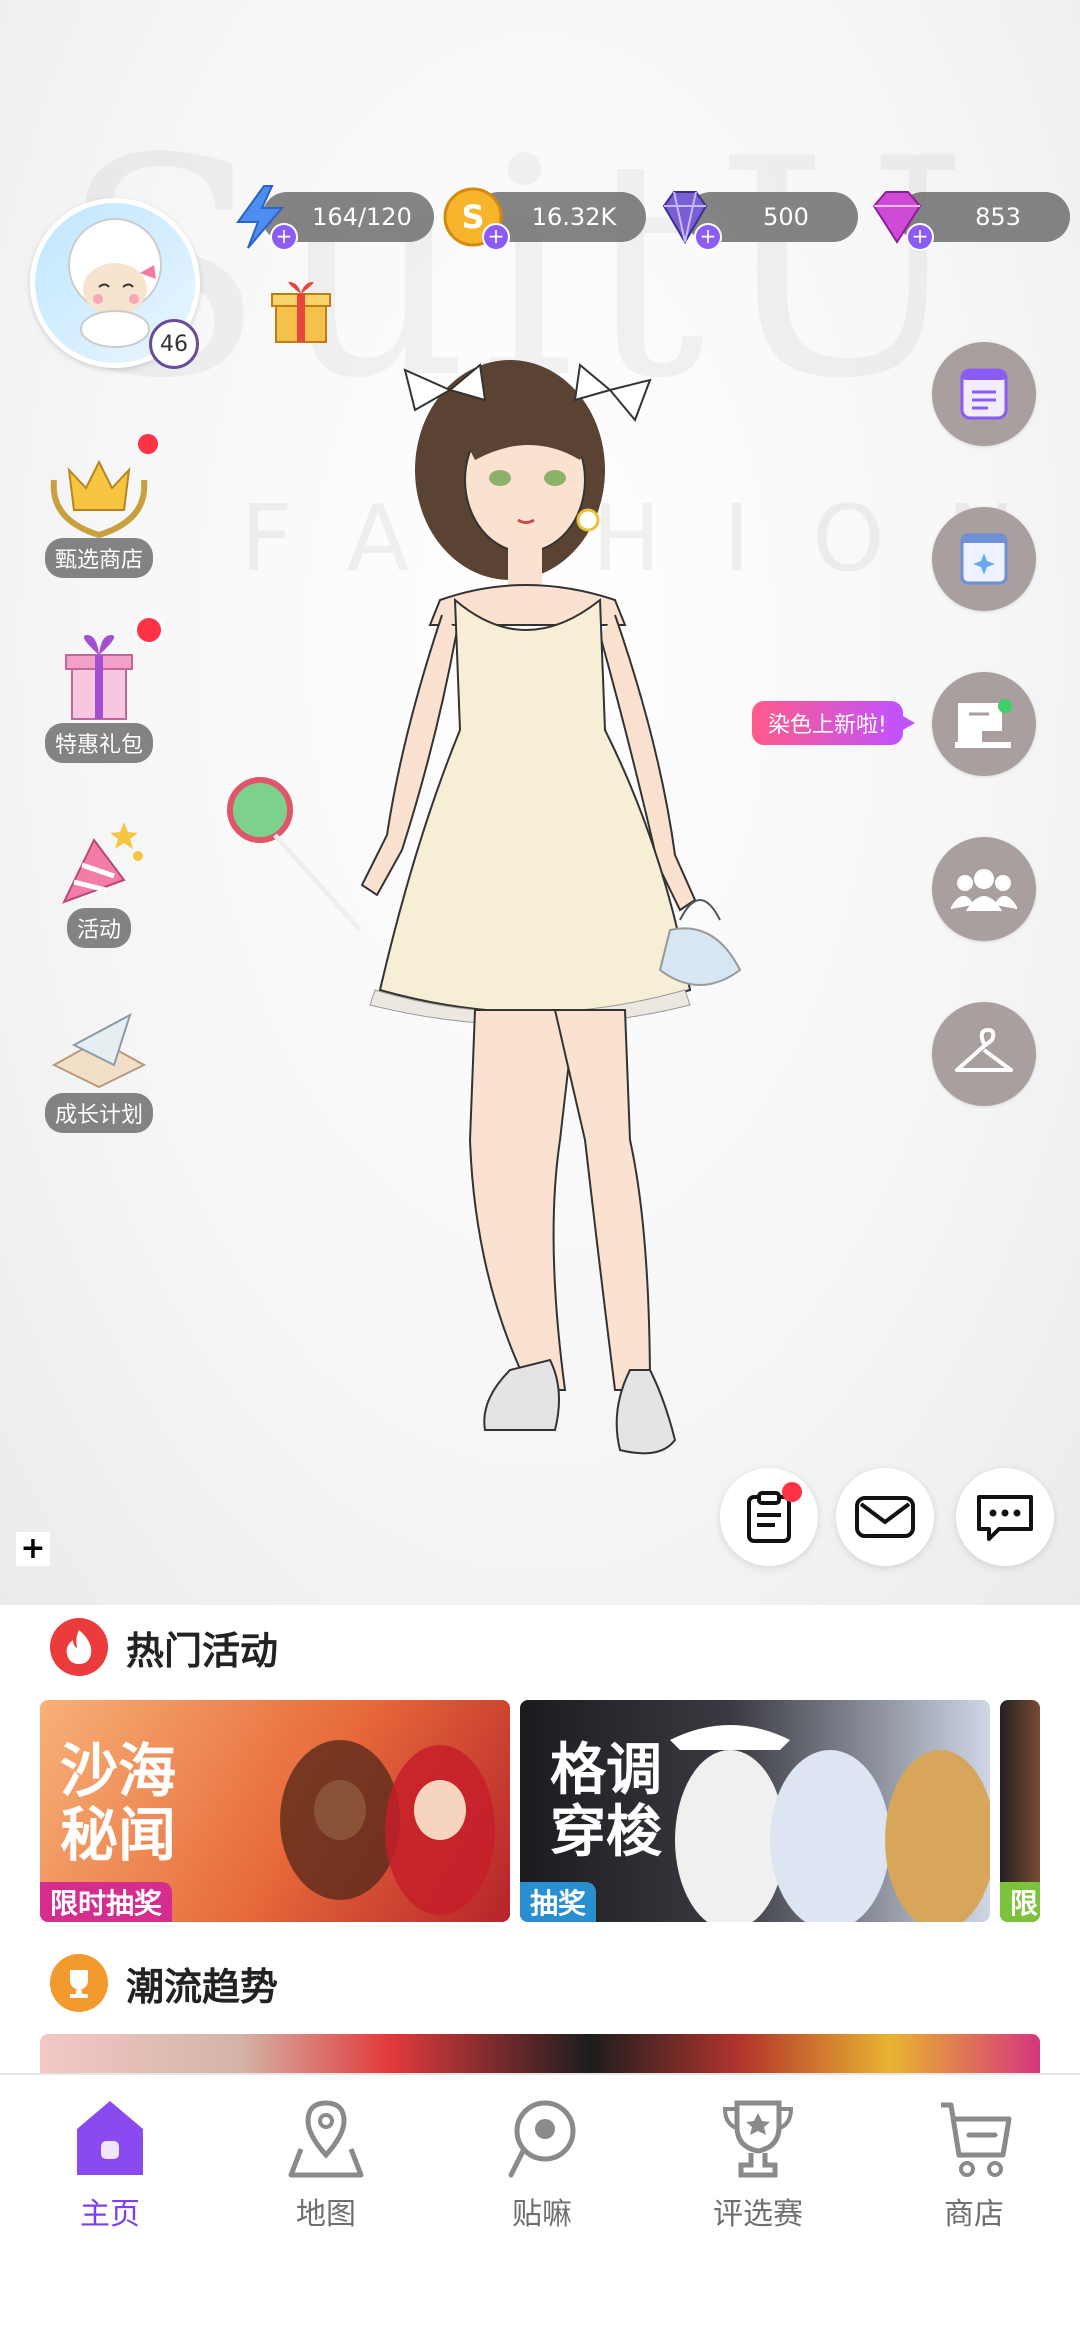 The image size is (1080, 2350). Describe the element at coordinates (974, 2214) in the screenshot. I see `nav-shop-label: 商店` at that location.